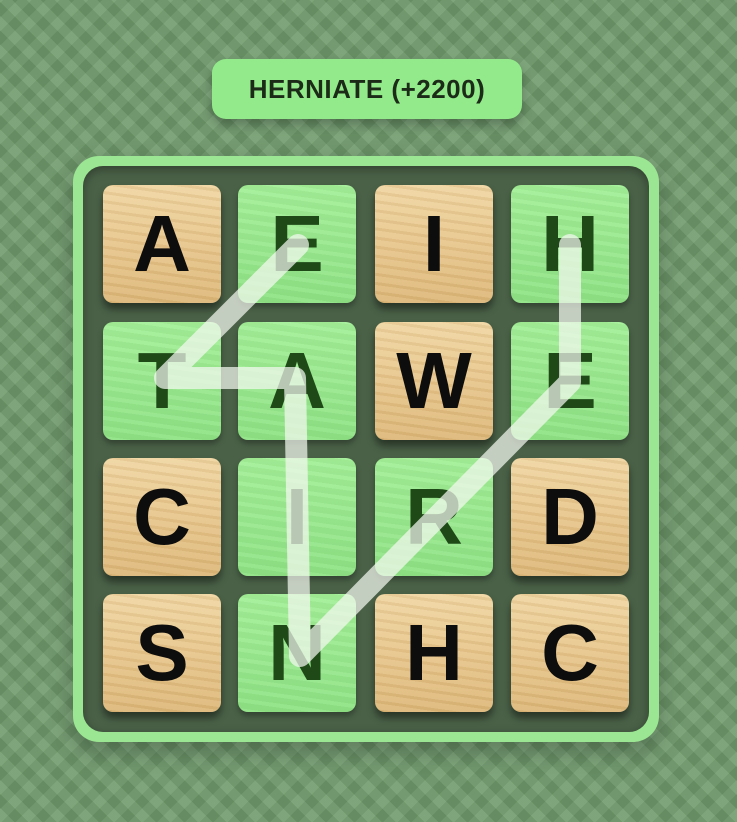 This screenshot has height=822, width=737. Describe the element at coordinates (570, 244) in the screenshot. I see `tile-r1-c4: H` at that location.